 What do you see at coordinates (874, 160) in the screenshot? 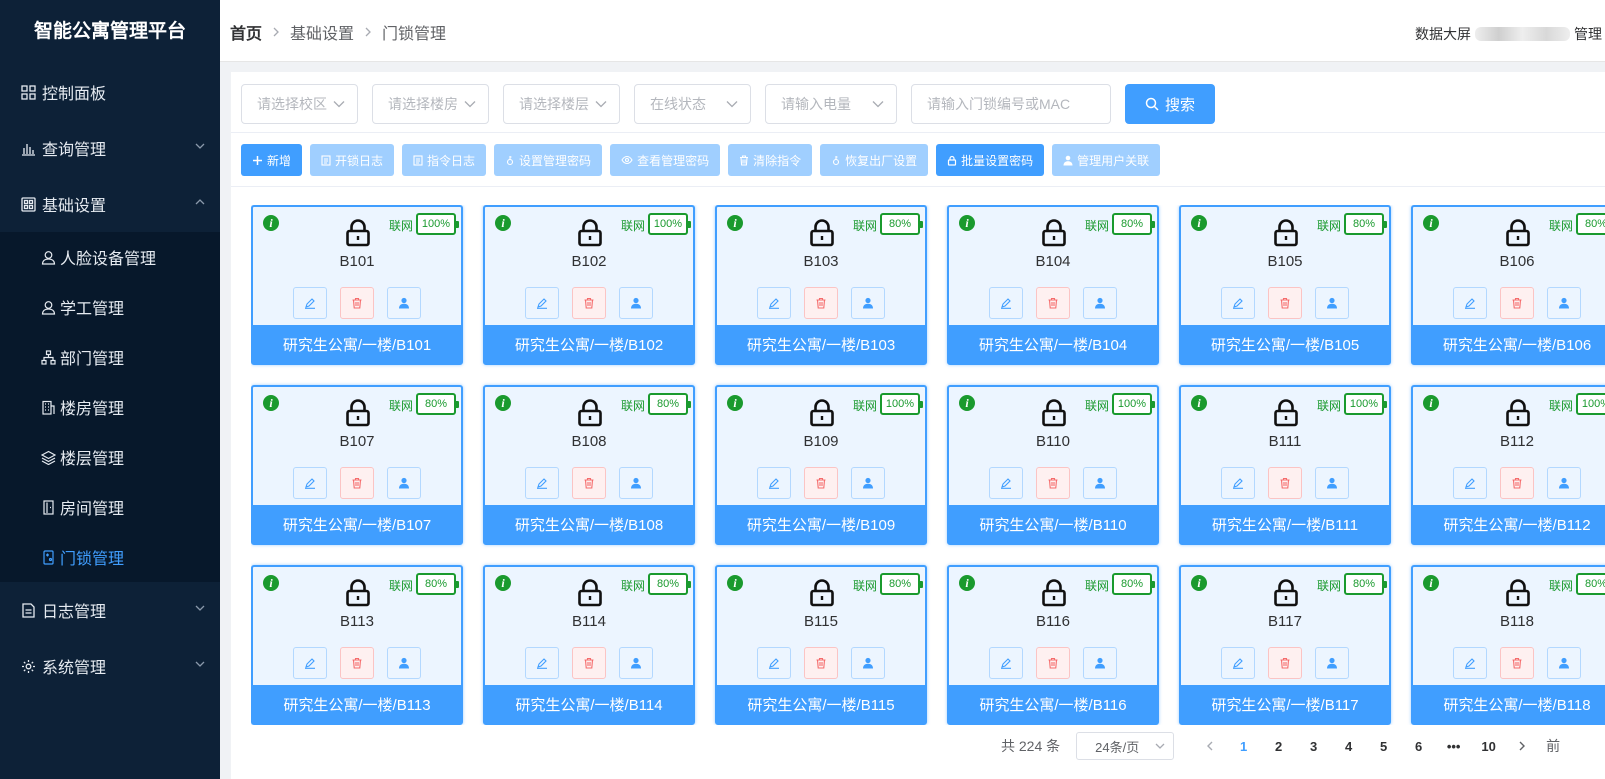
I see `toolbar-button-6: 恢复出厂设置` at bounding box center [874, 160].